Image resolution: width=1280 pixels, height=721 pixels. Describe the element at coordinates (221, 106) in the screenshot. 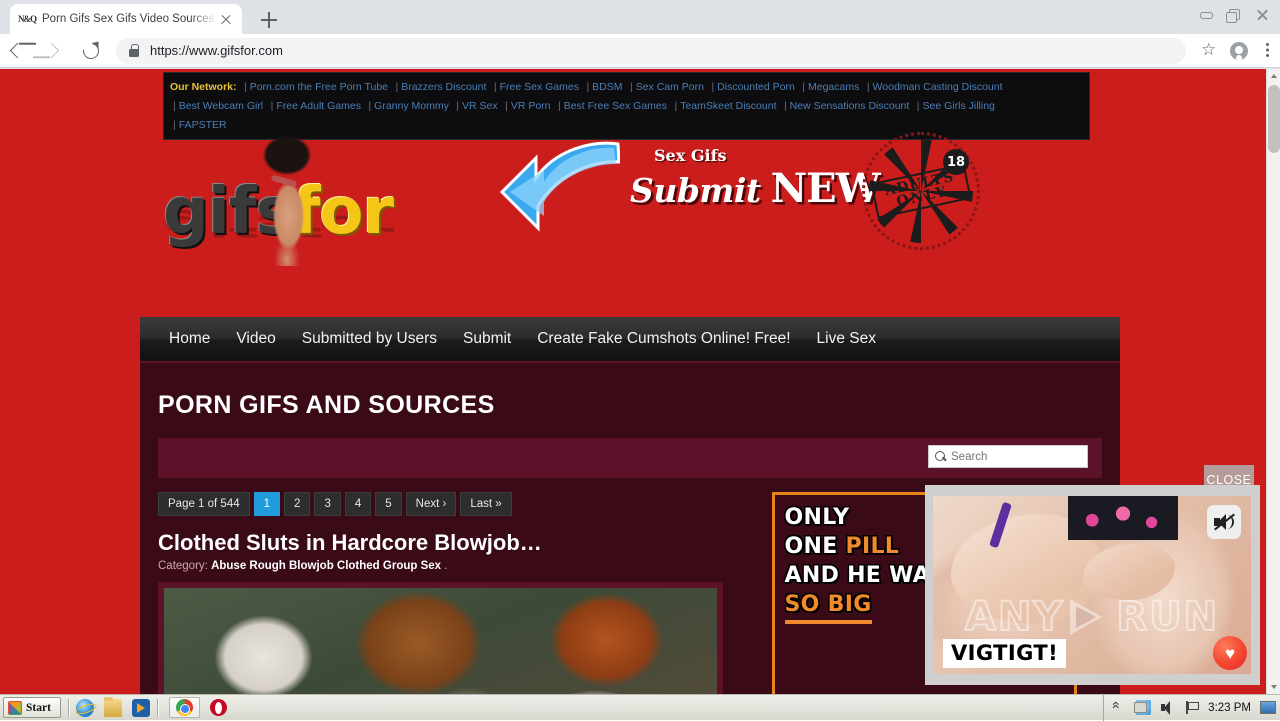

I see `network-link: Best Webcam Girl` at that location.